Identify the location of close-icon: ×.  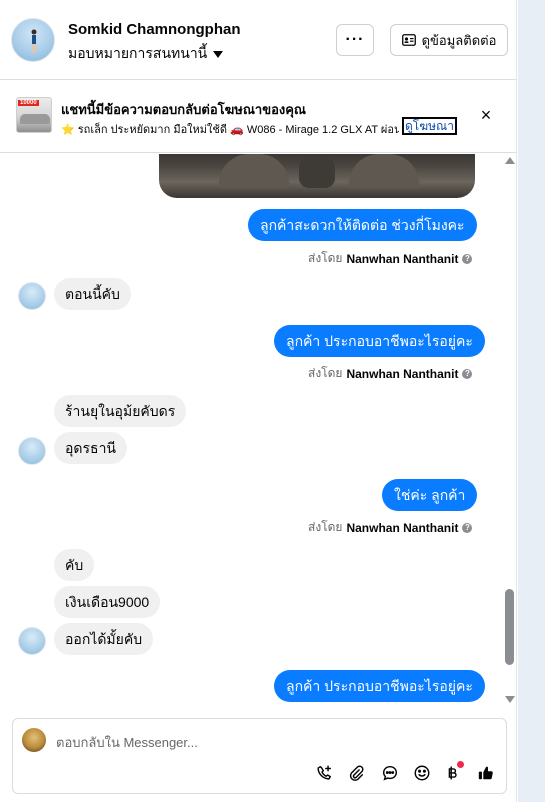
(486, 115).